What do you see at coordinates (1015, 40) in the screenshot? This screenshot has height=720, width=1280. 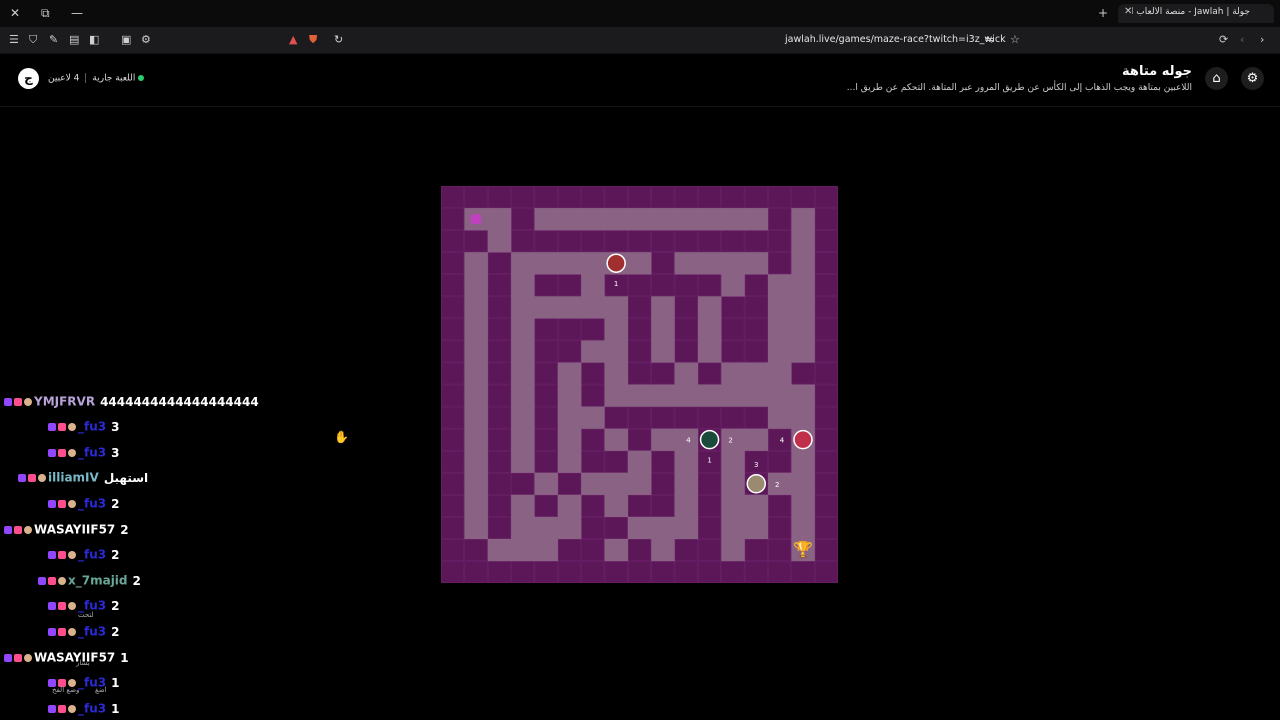 I see `bookmark-icon: ☆` at bounding box center [1015, 40].